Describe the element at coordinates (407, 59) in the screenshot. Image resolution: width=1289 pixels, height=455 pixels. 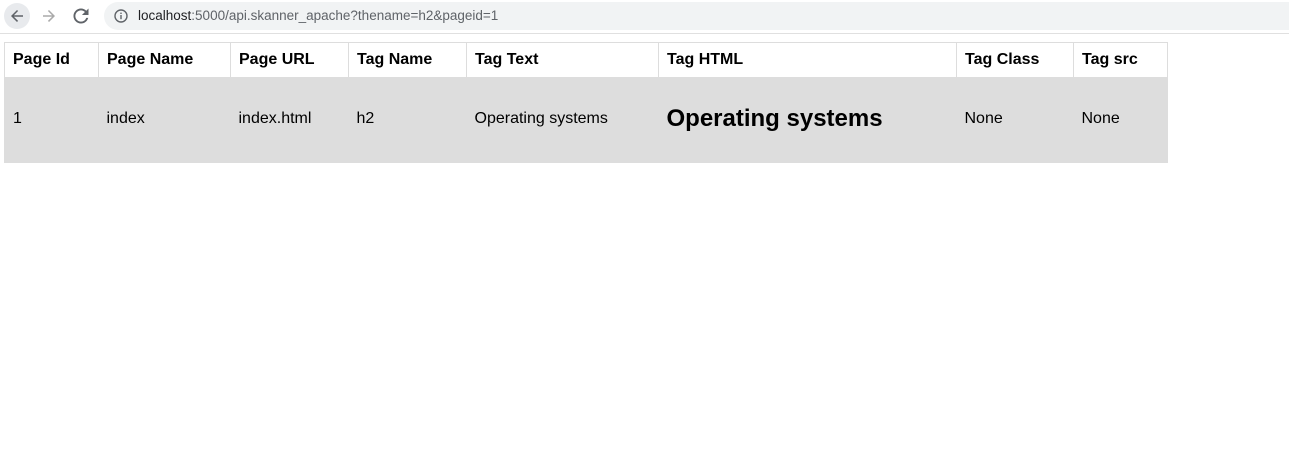
I see `header-tag-name: Tag Name` at that location.